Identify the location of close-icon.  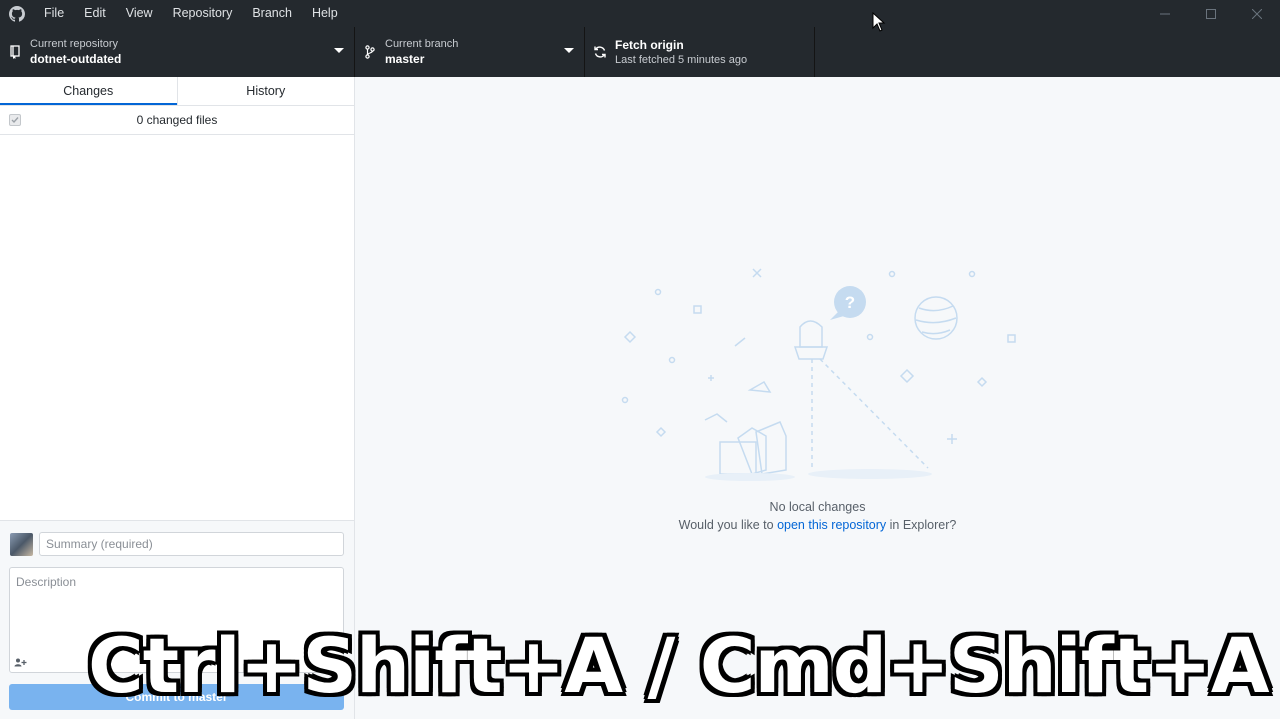
(1257, 13).